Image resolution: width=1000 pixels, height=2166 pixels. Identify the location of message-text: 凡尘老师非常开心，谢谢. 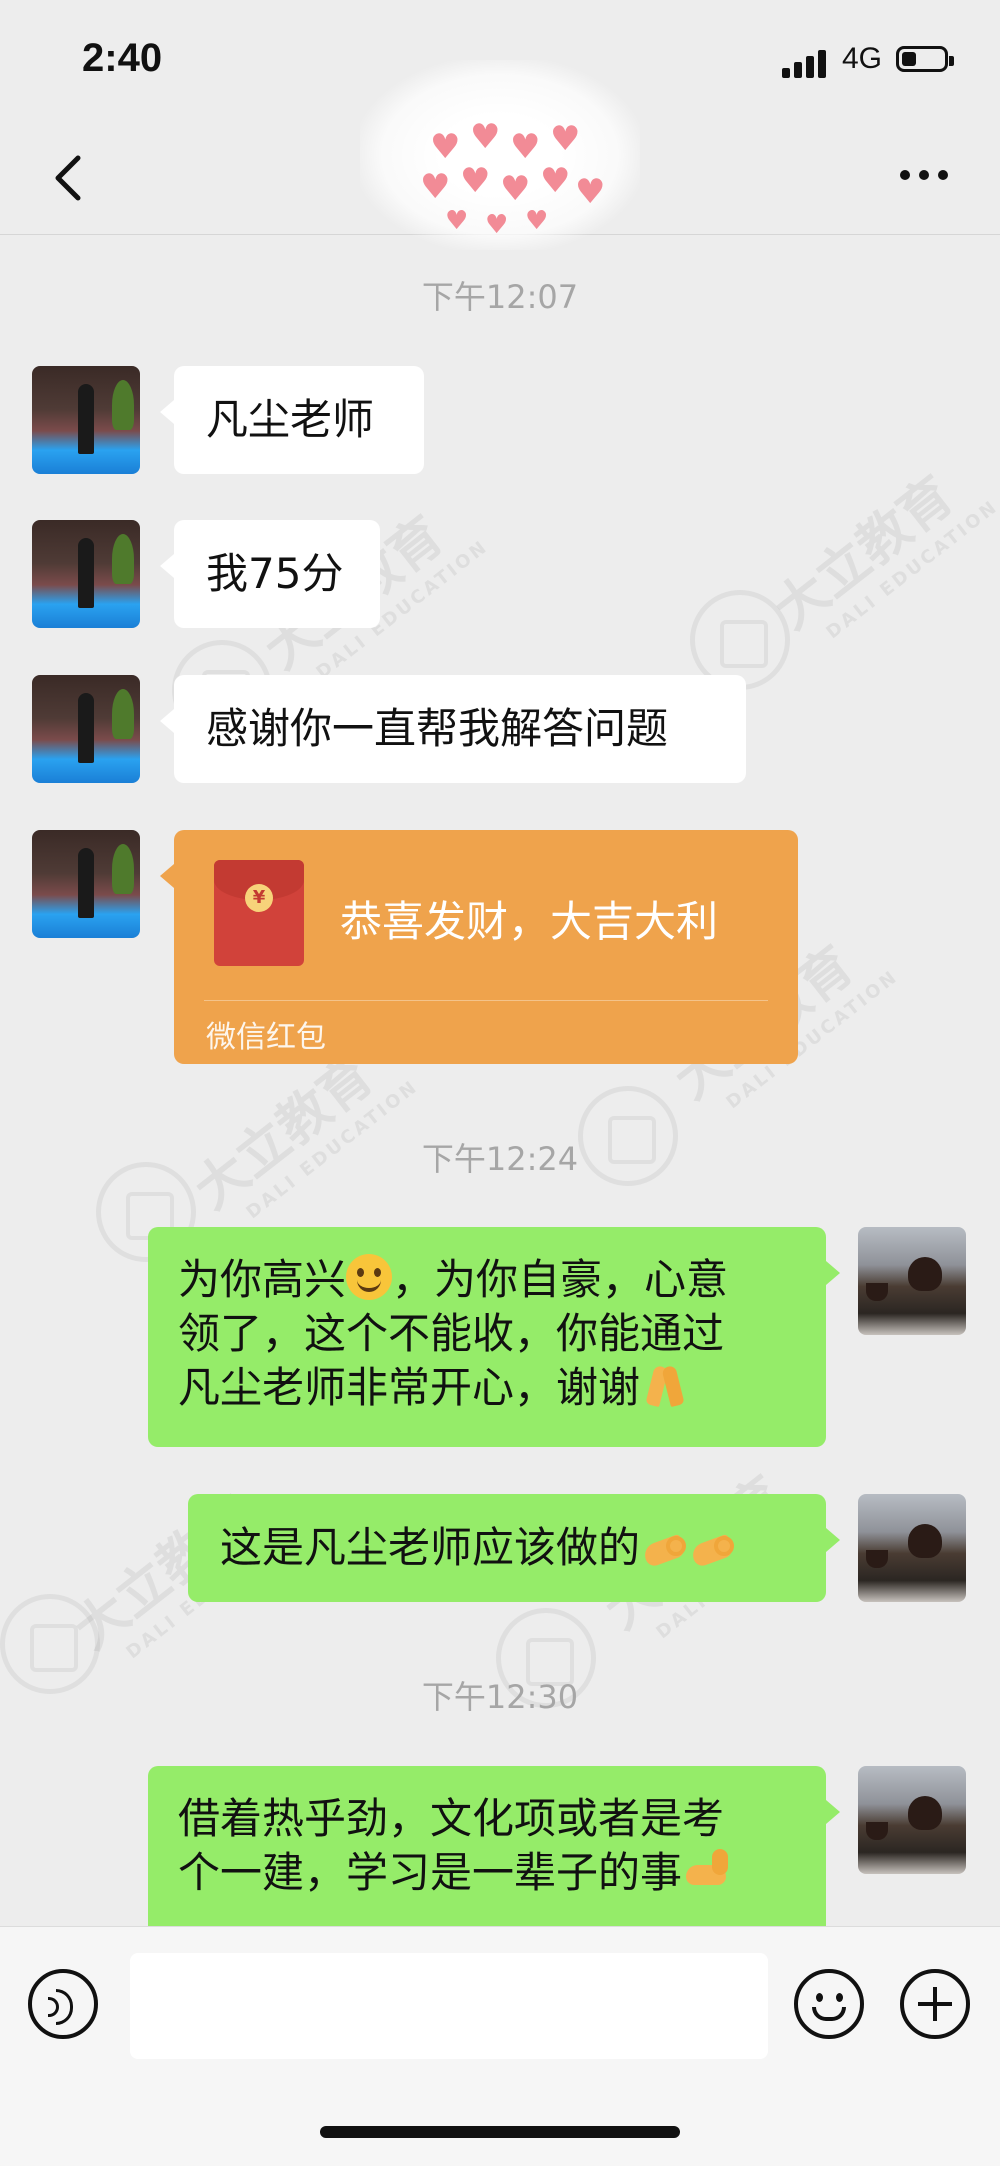
(487, 1388).